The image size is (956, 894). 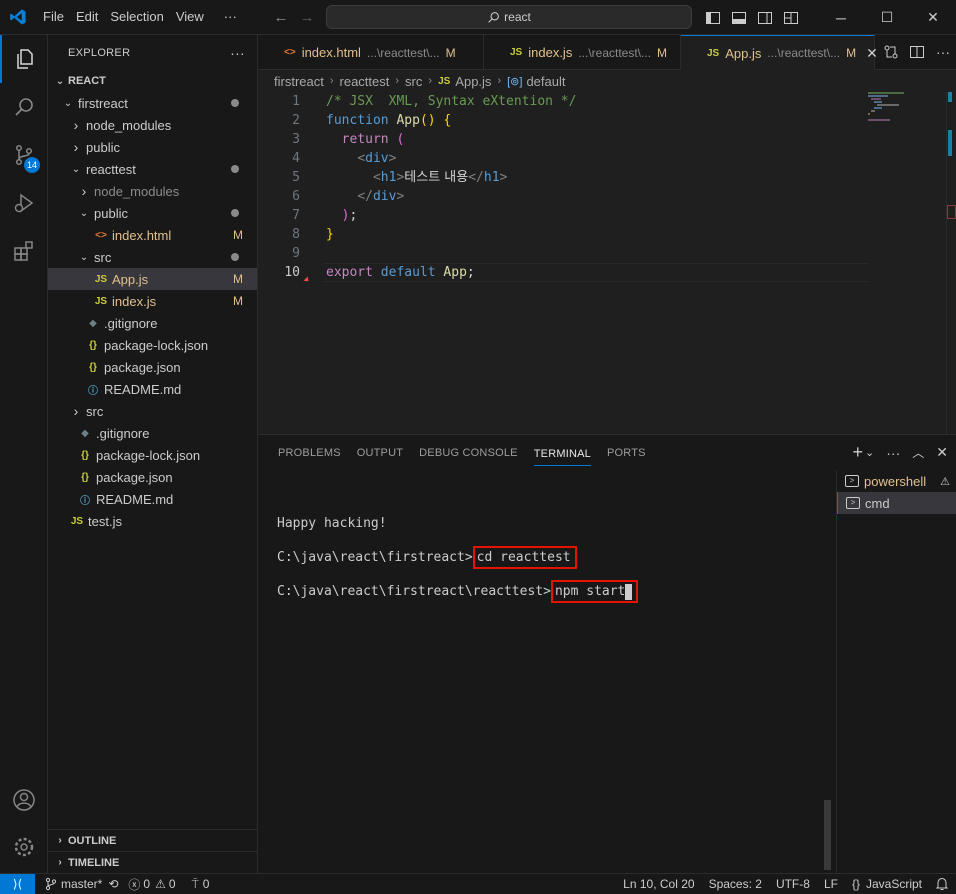 I want to click on terminal-instance: > powershell ⚠, so click(x=896, y=481).